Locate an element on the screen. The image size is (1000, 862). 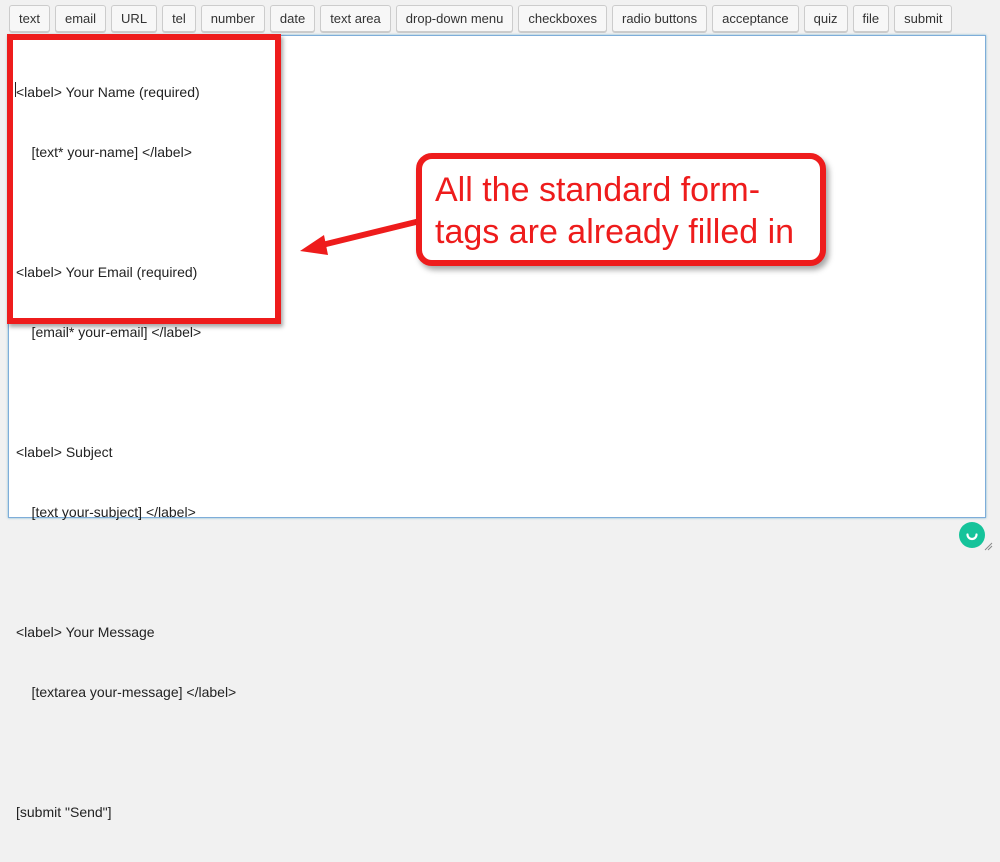
grammarly-glyph is located at coordinates (972, 537).